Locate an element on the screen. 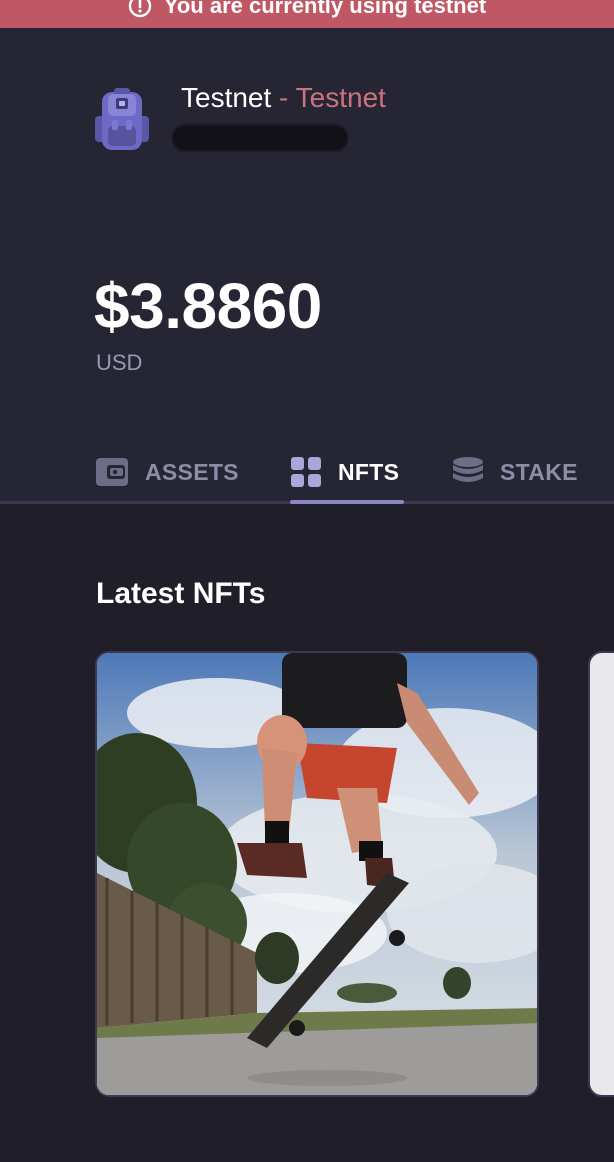 The image size is (614, 1162). account-title: Testnet - Testnet is located at coordinates (283, 98).